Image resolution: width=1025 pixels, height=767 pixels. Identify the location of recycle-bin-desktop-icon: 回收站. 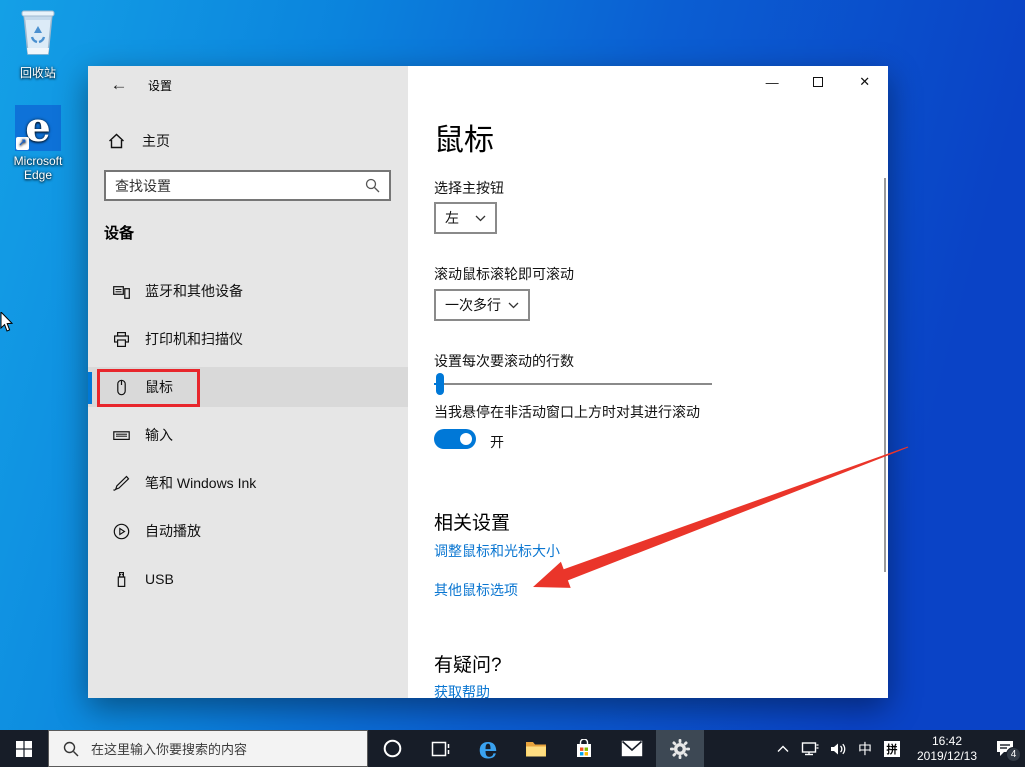
(38, 43).